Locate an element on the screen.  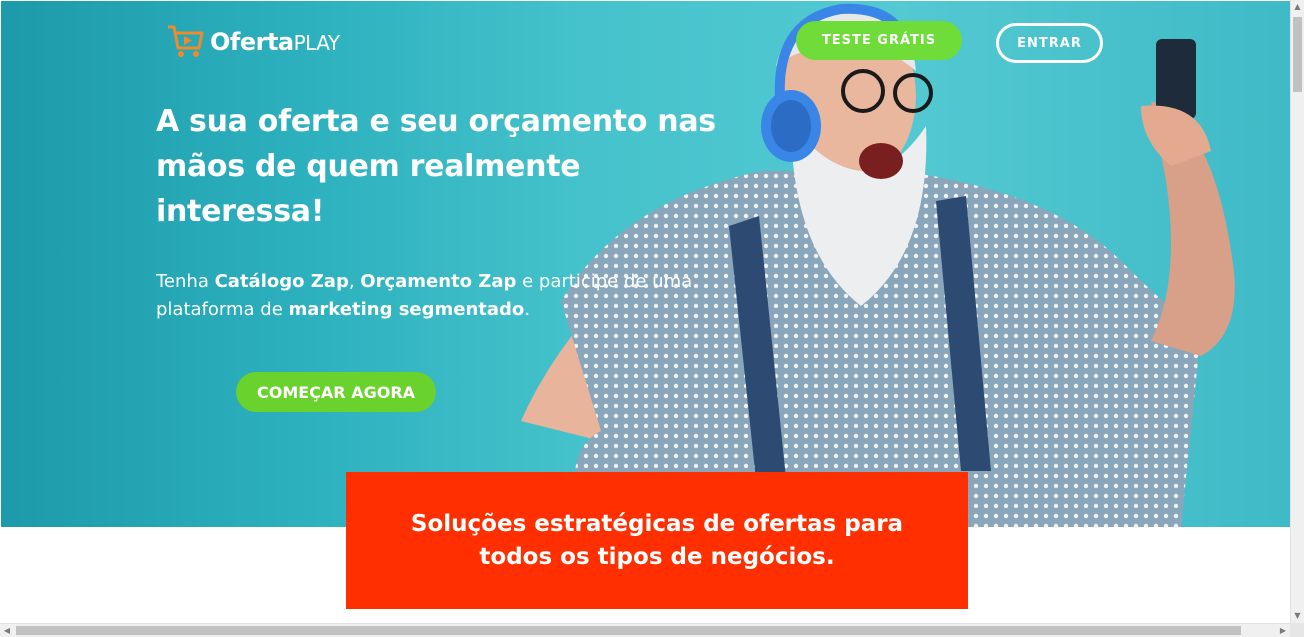
scrollbar-corner is located at coordinates (1297, 630).